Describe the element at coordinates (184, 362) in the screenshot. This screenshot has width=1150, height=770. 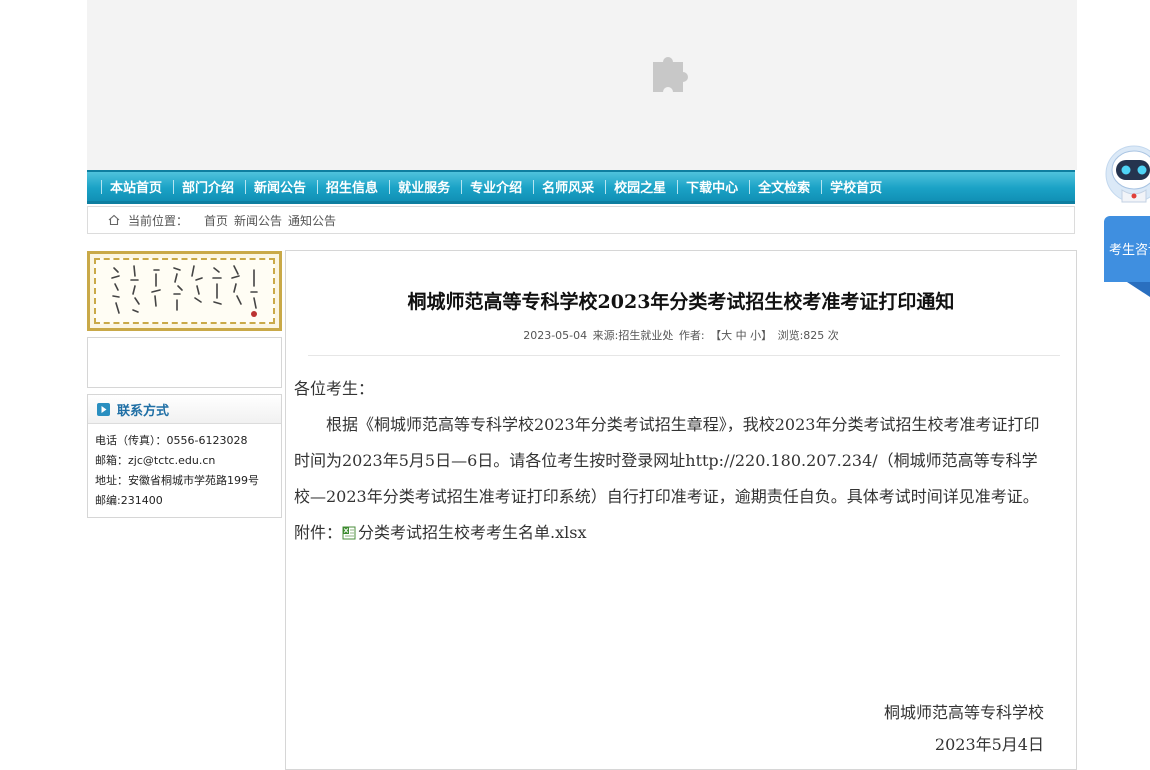
I see `blank-widget-box` at that location.